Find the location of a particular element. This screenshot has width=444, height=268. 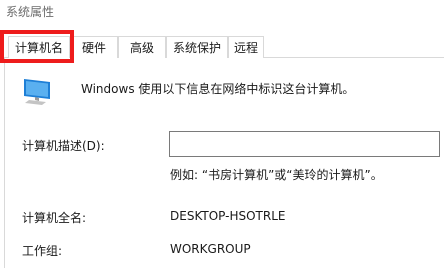

tab-system-protection: 系统保护 is located at coordinates (197, 47).